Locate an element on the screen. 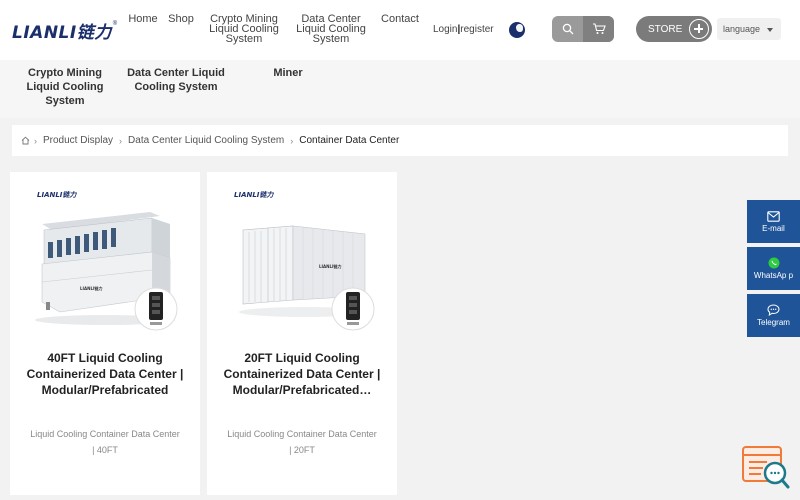 This screenshot has height=500, width=800. globe-icon is located at coordinates (517, 30).